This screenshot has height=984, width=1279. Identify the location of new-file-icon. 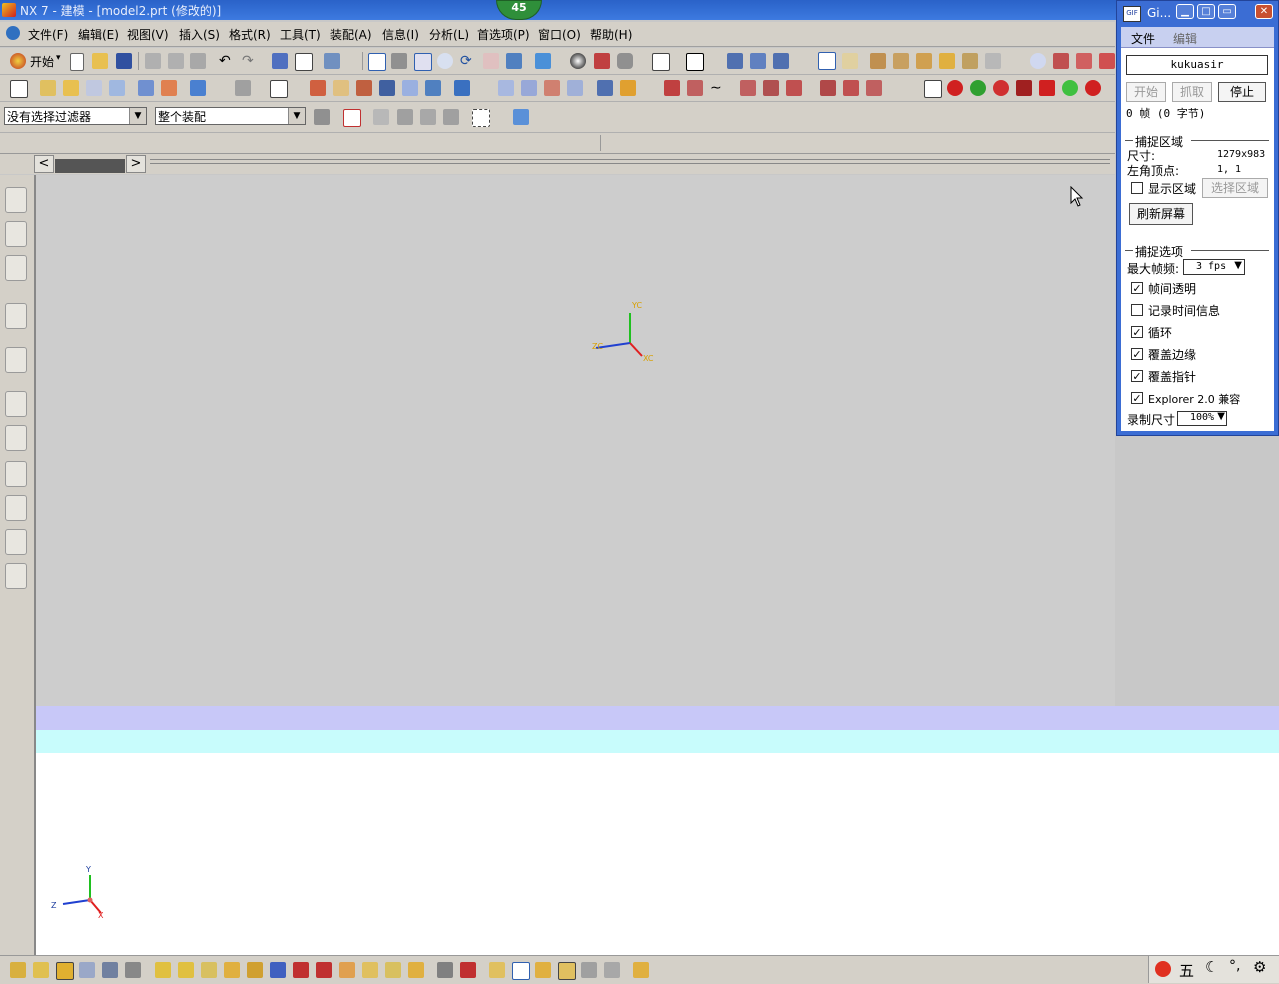
(77, 62).